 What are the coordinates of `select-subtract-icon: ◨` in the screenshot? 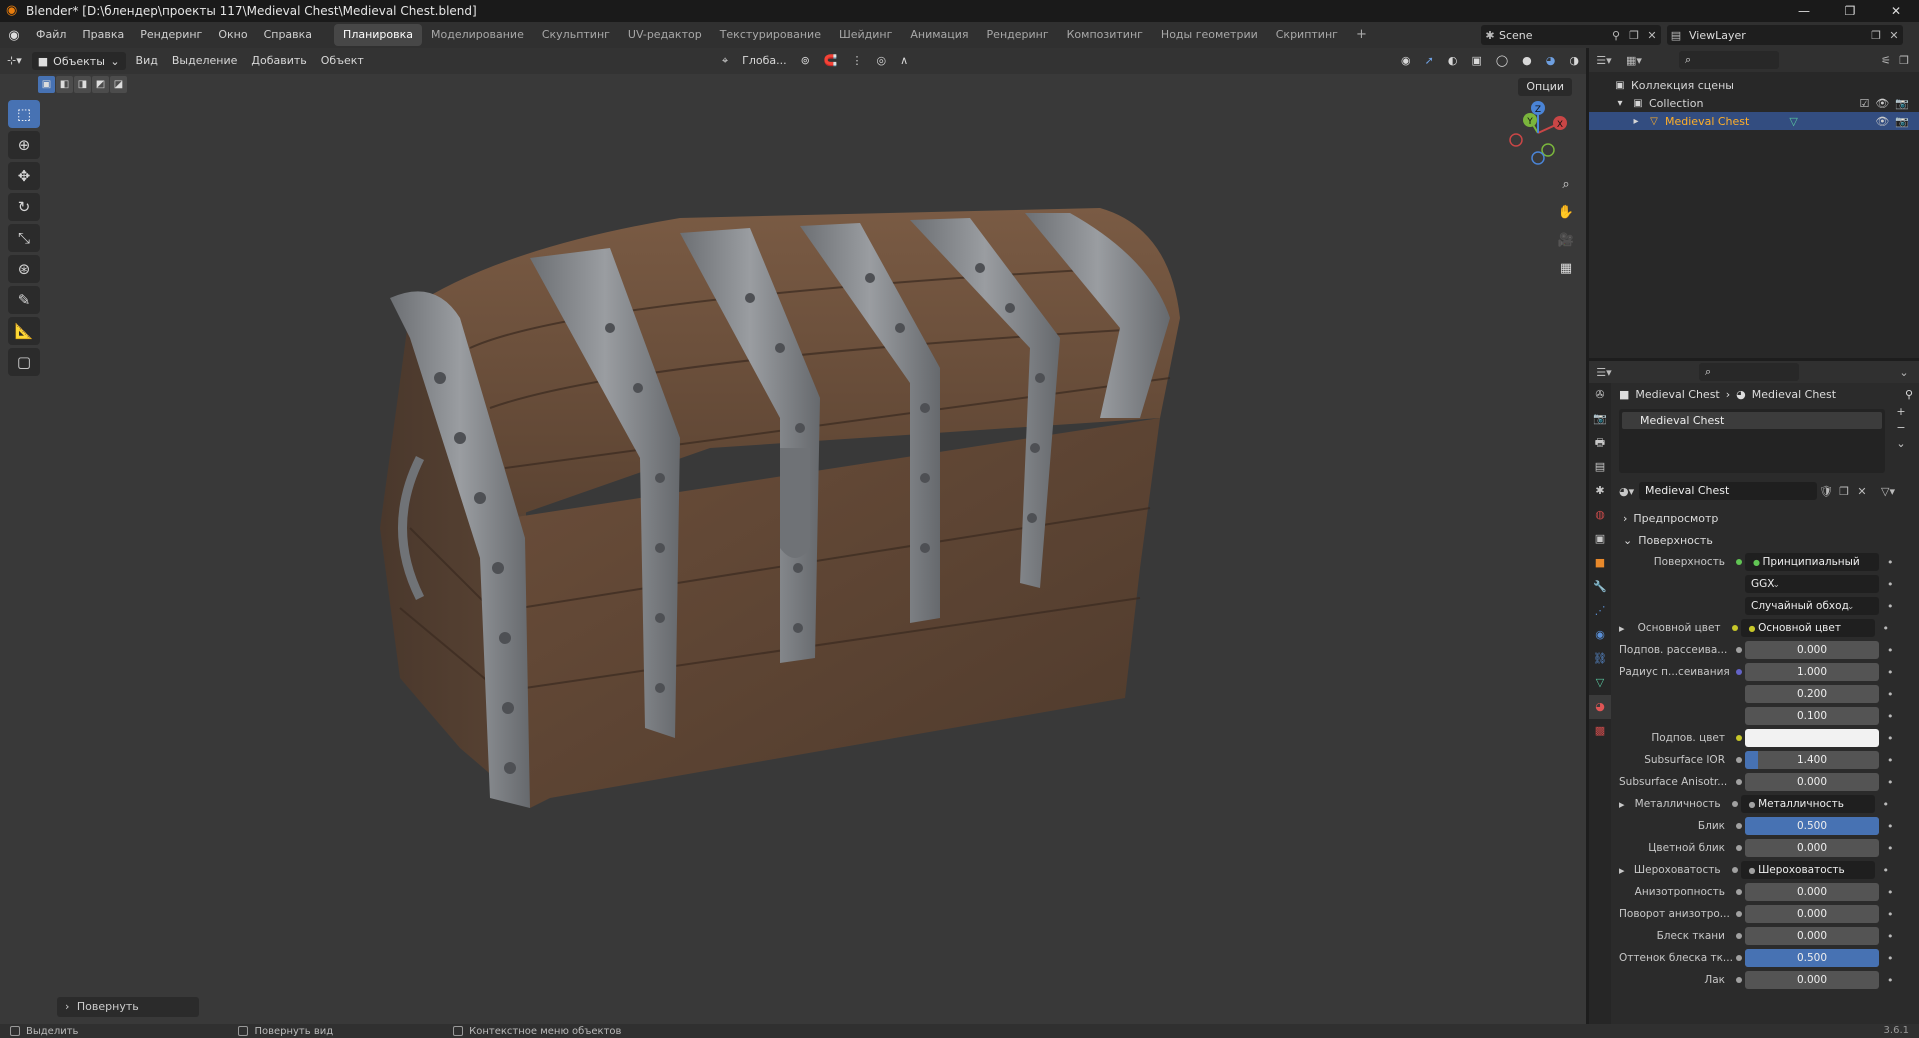 It's located at (82, 84).